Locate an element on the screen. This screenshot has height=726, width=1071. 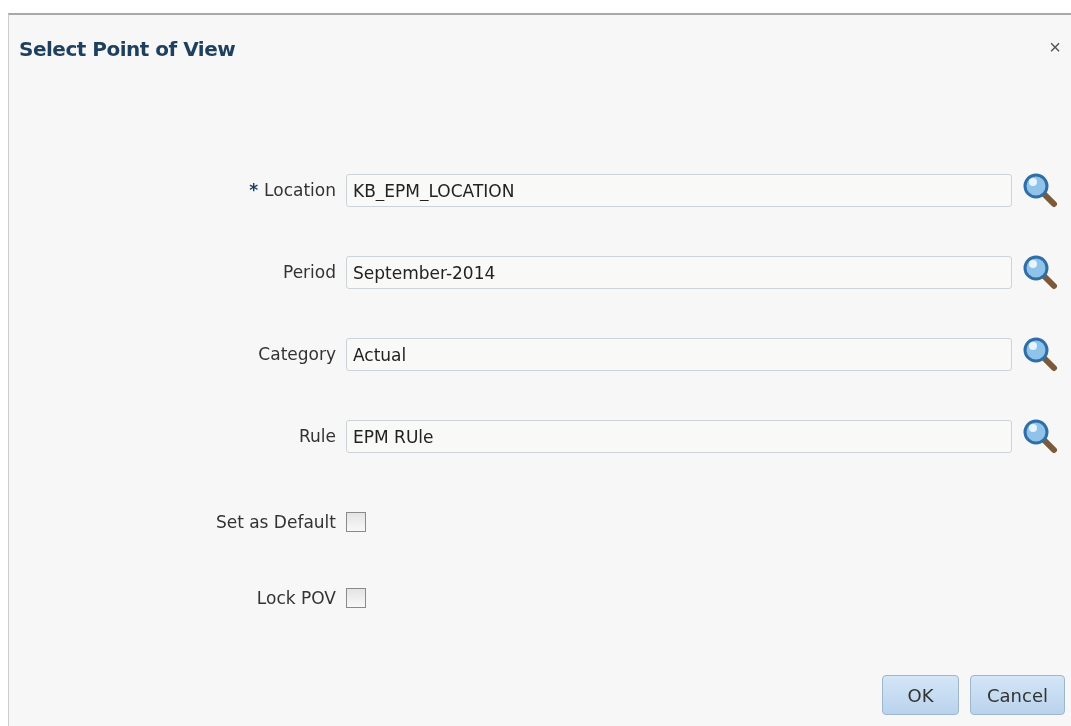
field-label: Period is located at coordinates (309, 272).